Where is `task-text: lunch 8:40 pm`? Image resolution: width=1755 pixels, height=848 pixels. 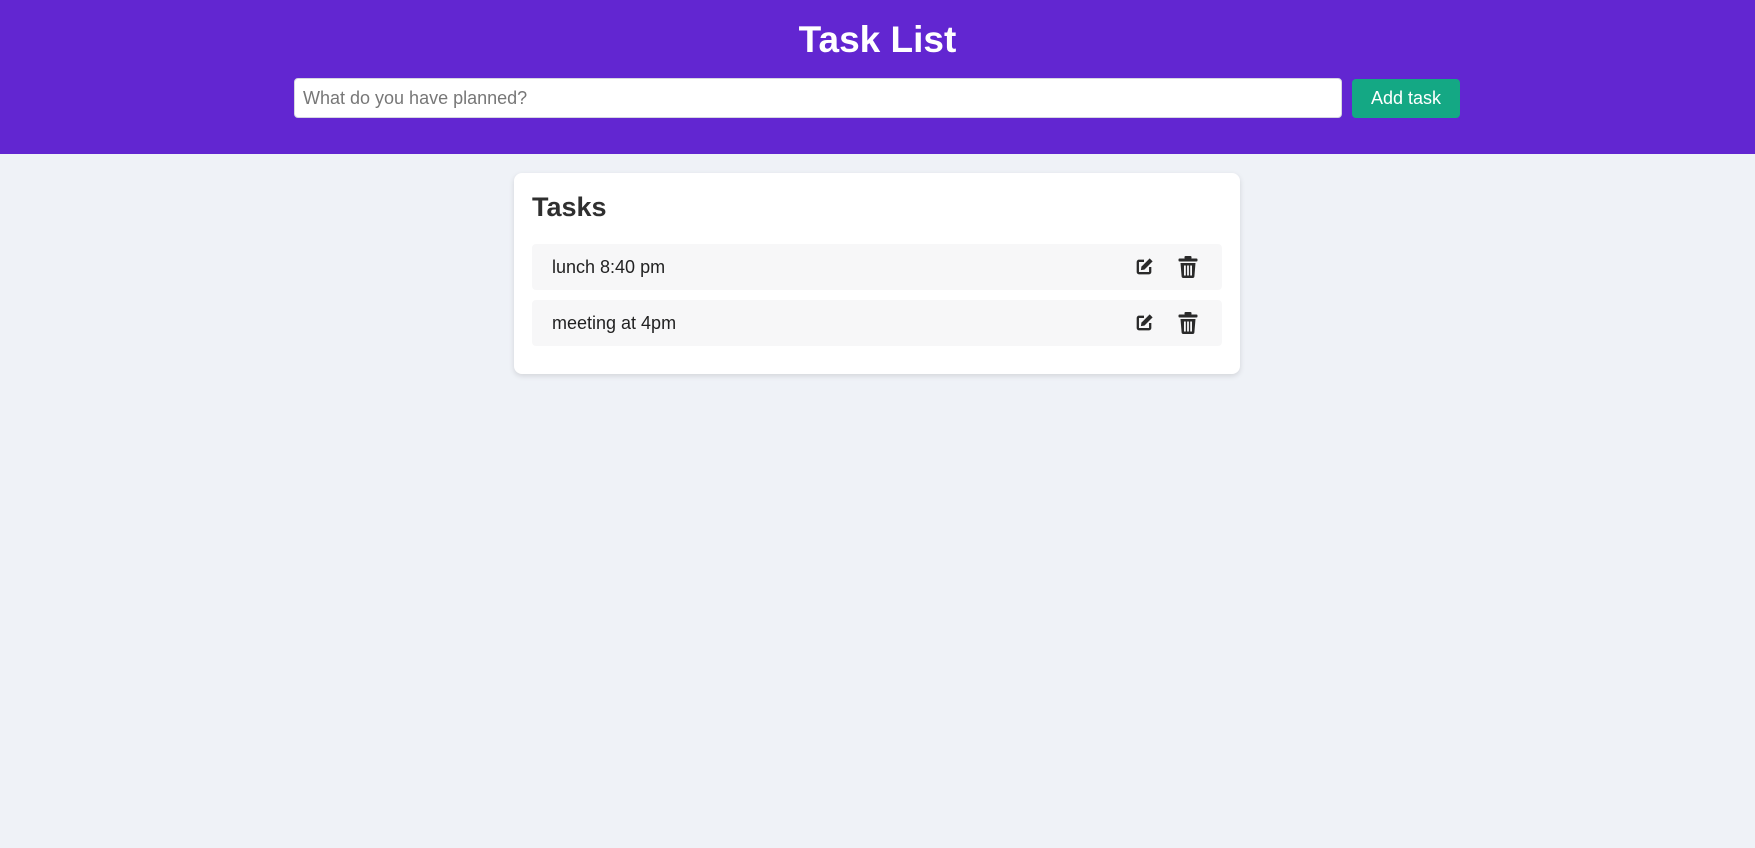 task-text: lunch 8:40 pm is located at coordinates (609, 266).